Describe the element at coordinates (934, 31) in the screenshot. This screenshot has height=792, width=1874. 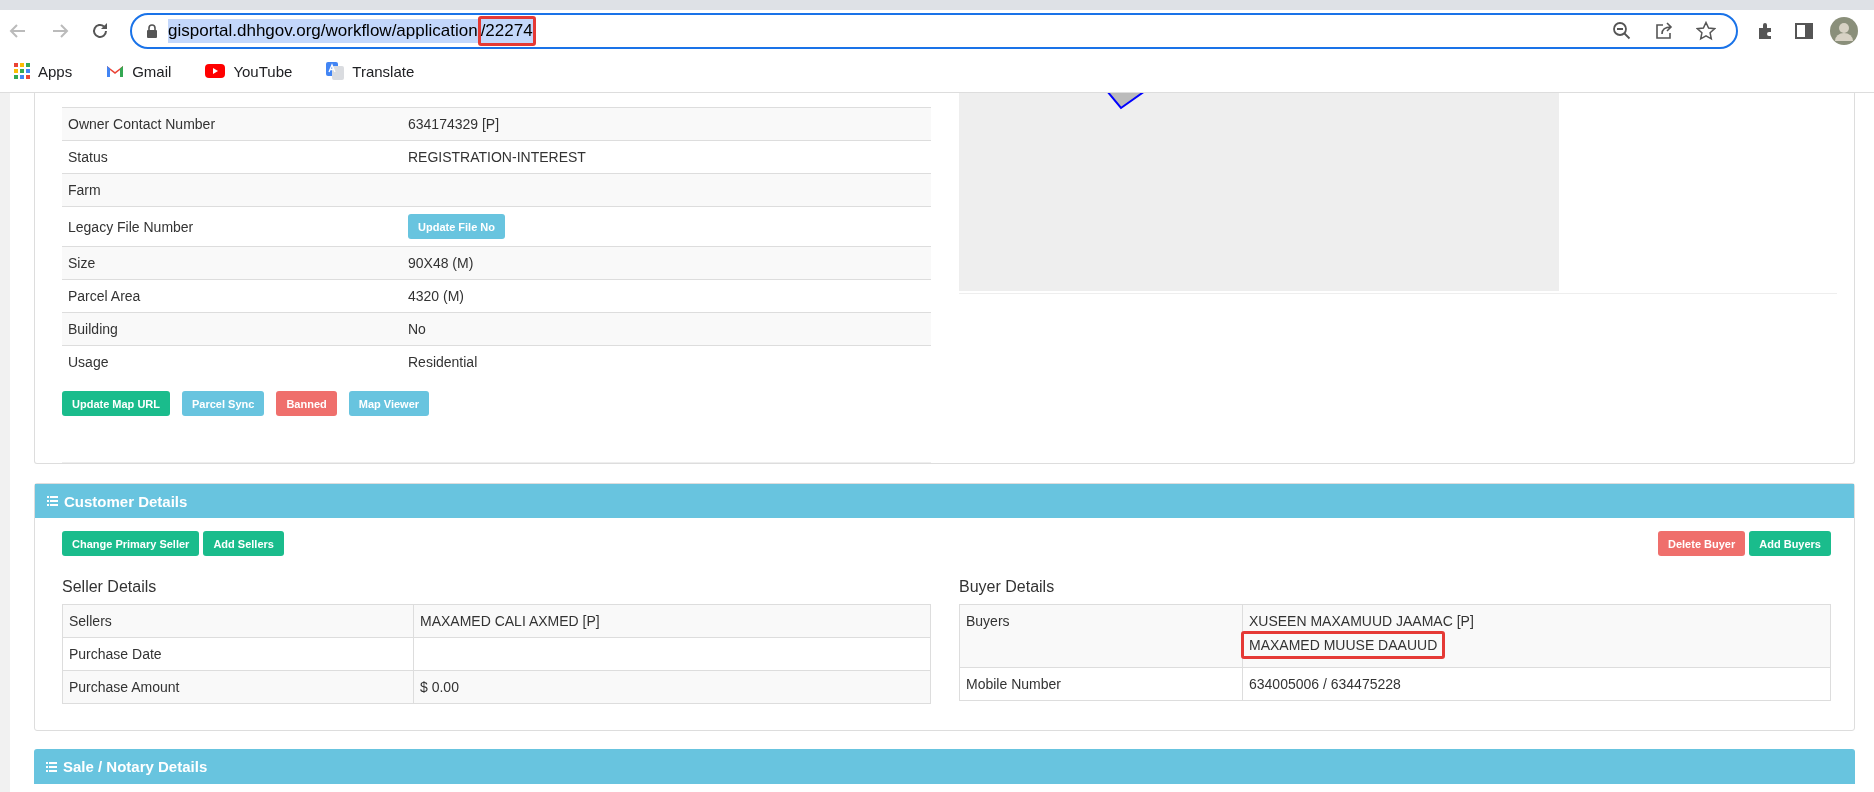
I see `address-bar: gisportal.dhhgov.org/workflow/application /22274` at that location.